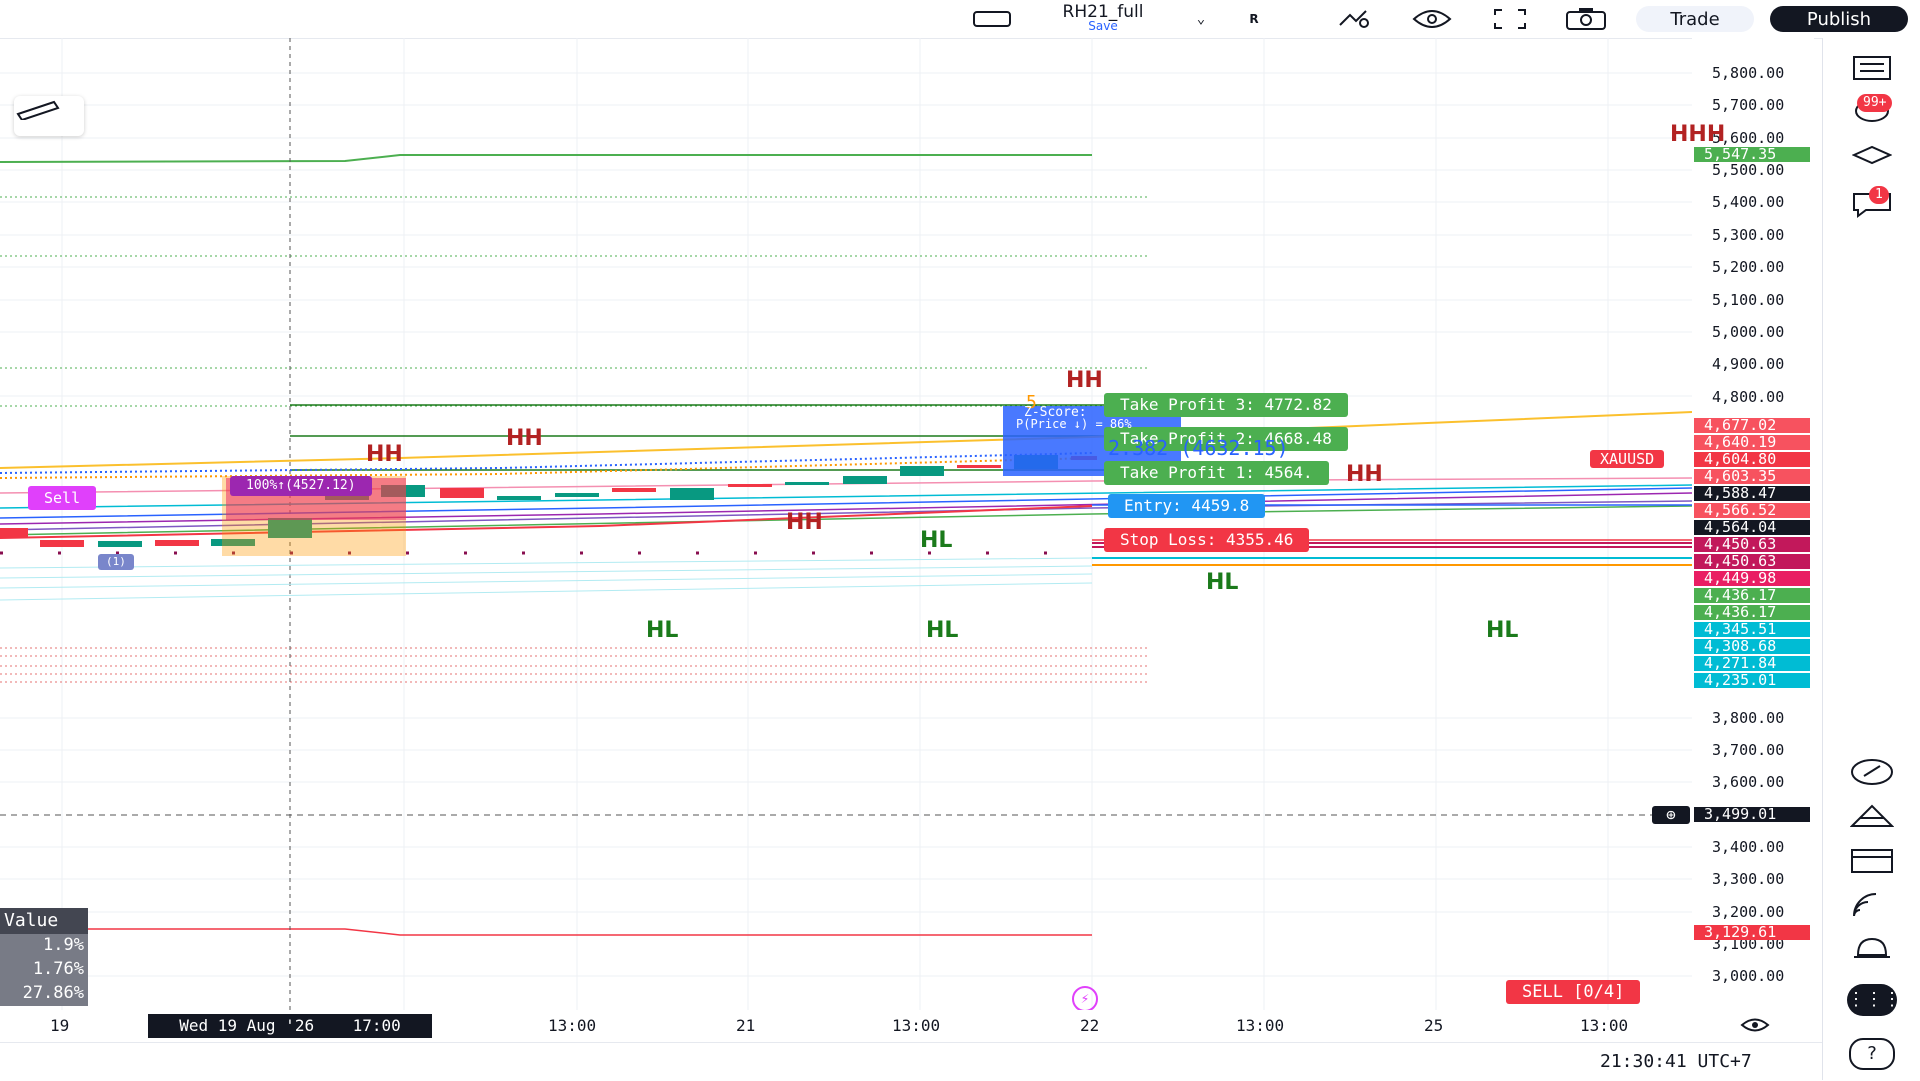 Image resolution: width=1920 pixels, height=1081 pixels. What do you see at coordinates (1752, 154) in the screenshot?
I see `price-badge: 5,547.35` at bounding box center [1752, 154].